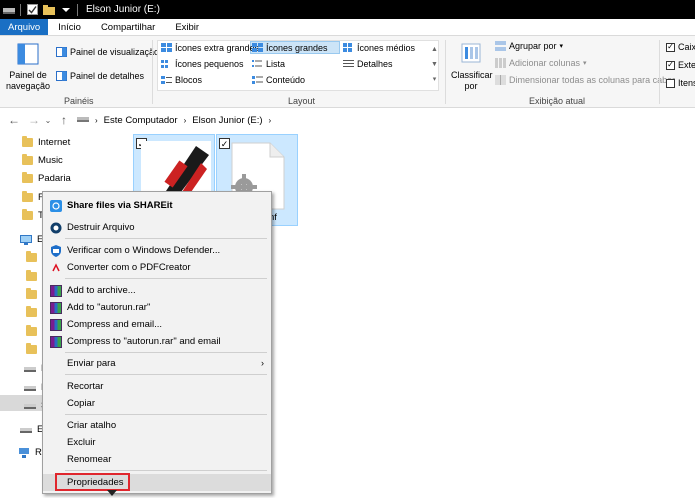  What do you see at coordinates (347, 47) in the screenshot?
I see `medium-icons-icon` at bounding box center [347, 47].